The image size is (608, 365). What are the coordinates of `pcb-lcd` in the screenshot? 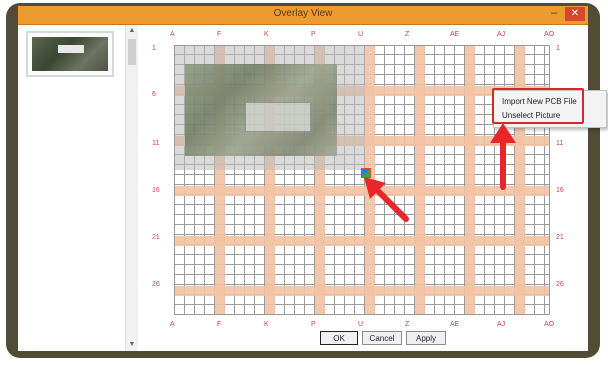 It's located at (278, 117).